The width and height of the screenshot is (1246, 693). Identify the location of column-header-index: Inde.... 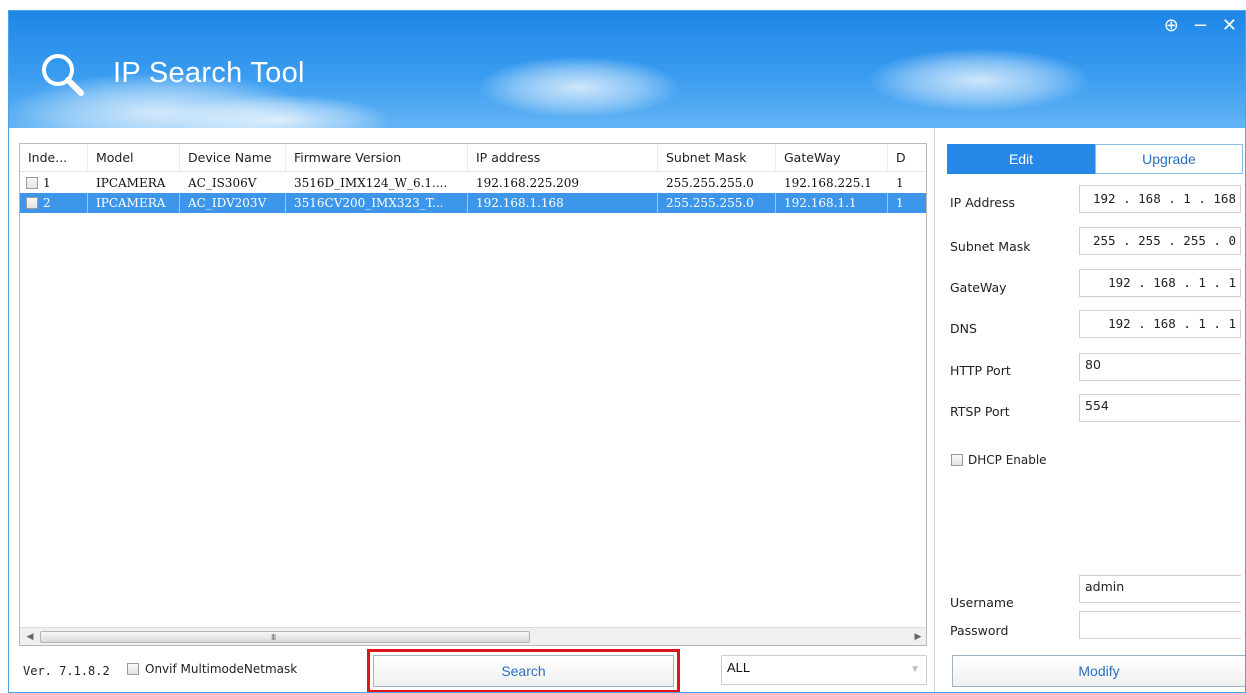
(54, 157).